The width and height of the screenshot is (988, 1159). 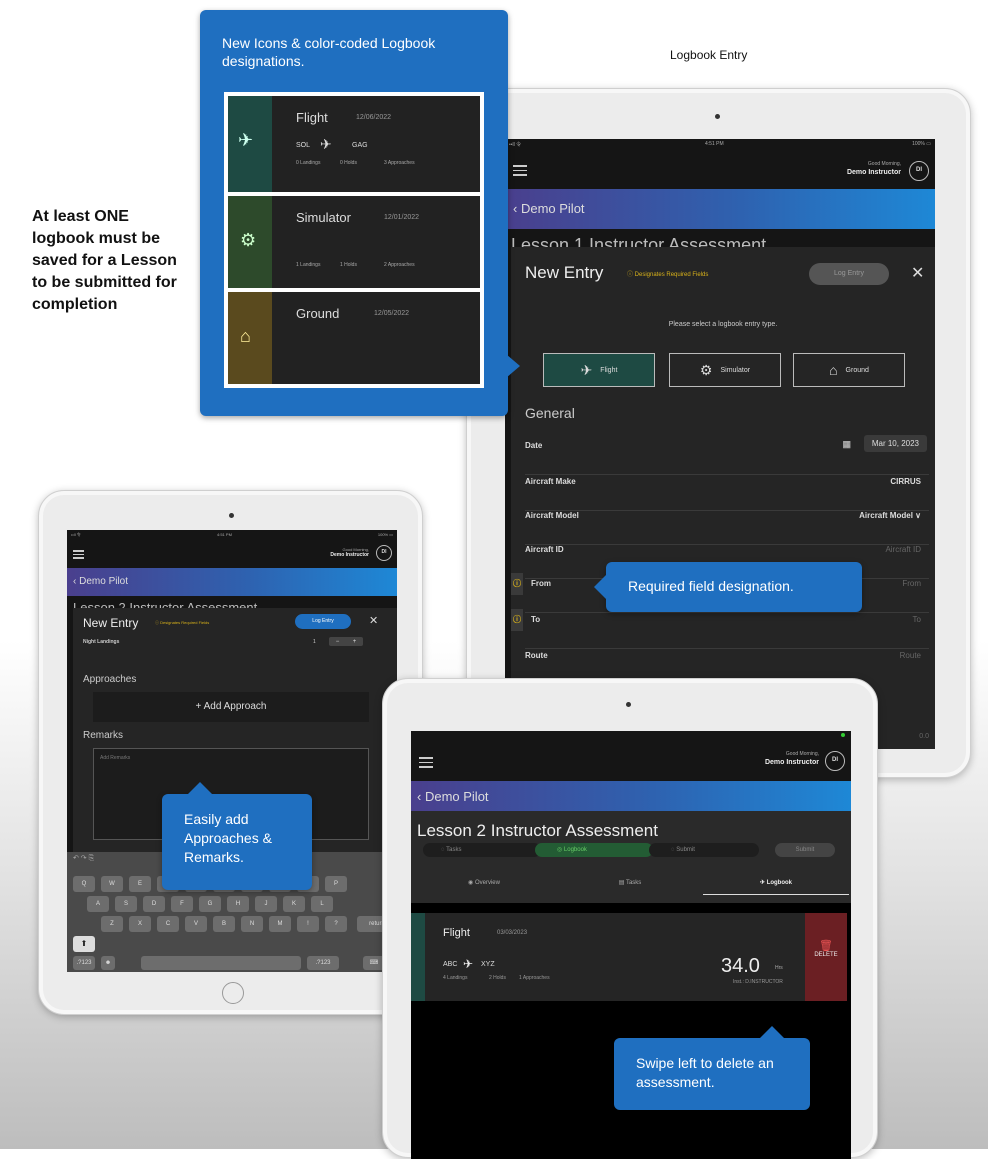 What do you see at coordinates (740, 966) in the screenshot?
I see `card-hours: 34.0` at bounding box center [740, 966].